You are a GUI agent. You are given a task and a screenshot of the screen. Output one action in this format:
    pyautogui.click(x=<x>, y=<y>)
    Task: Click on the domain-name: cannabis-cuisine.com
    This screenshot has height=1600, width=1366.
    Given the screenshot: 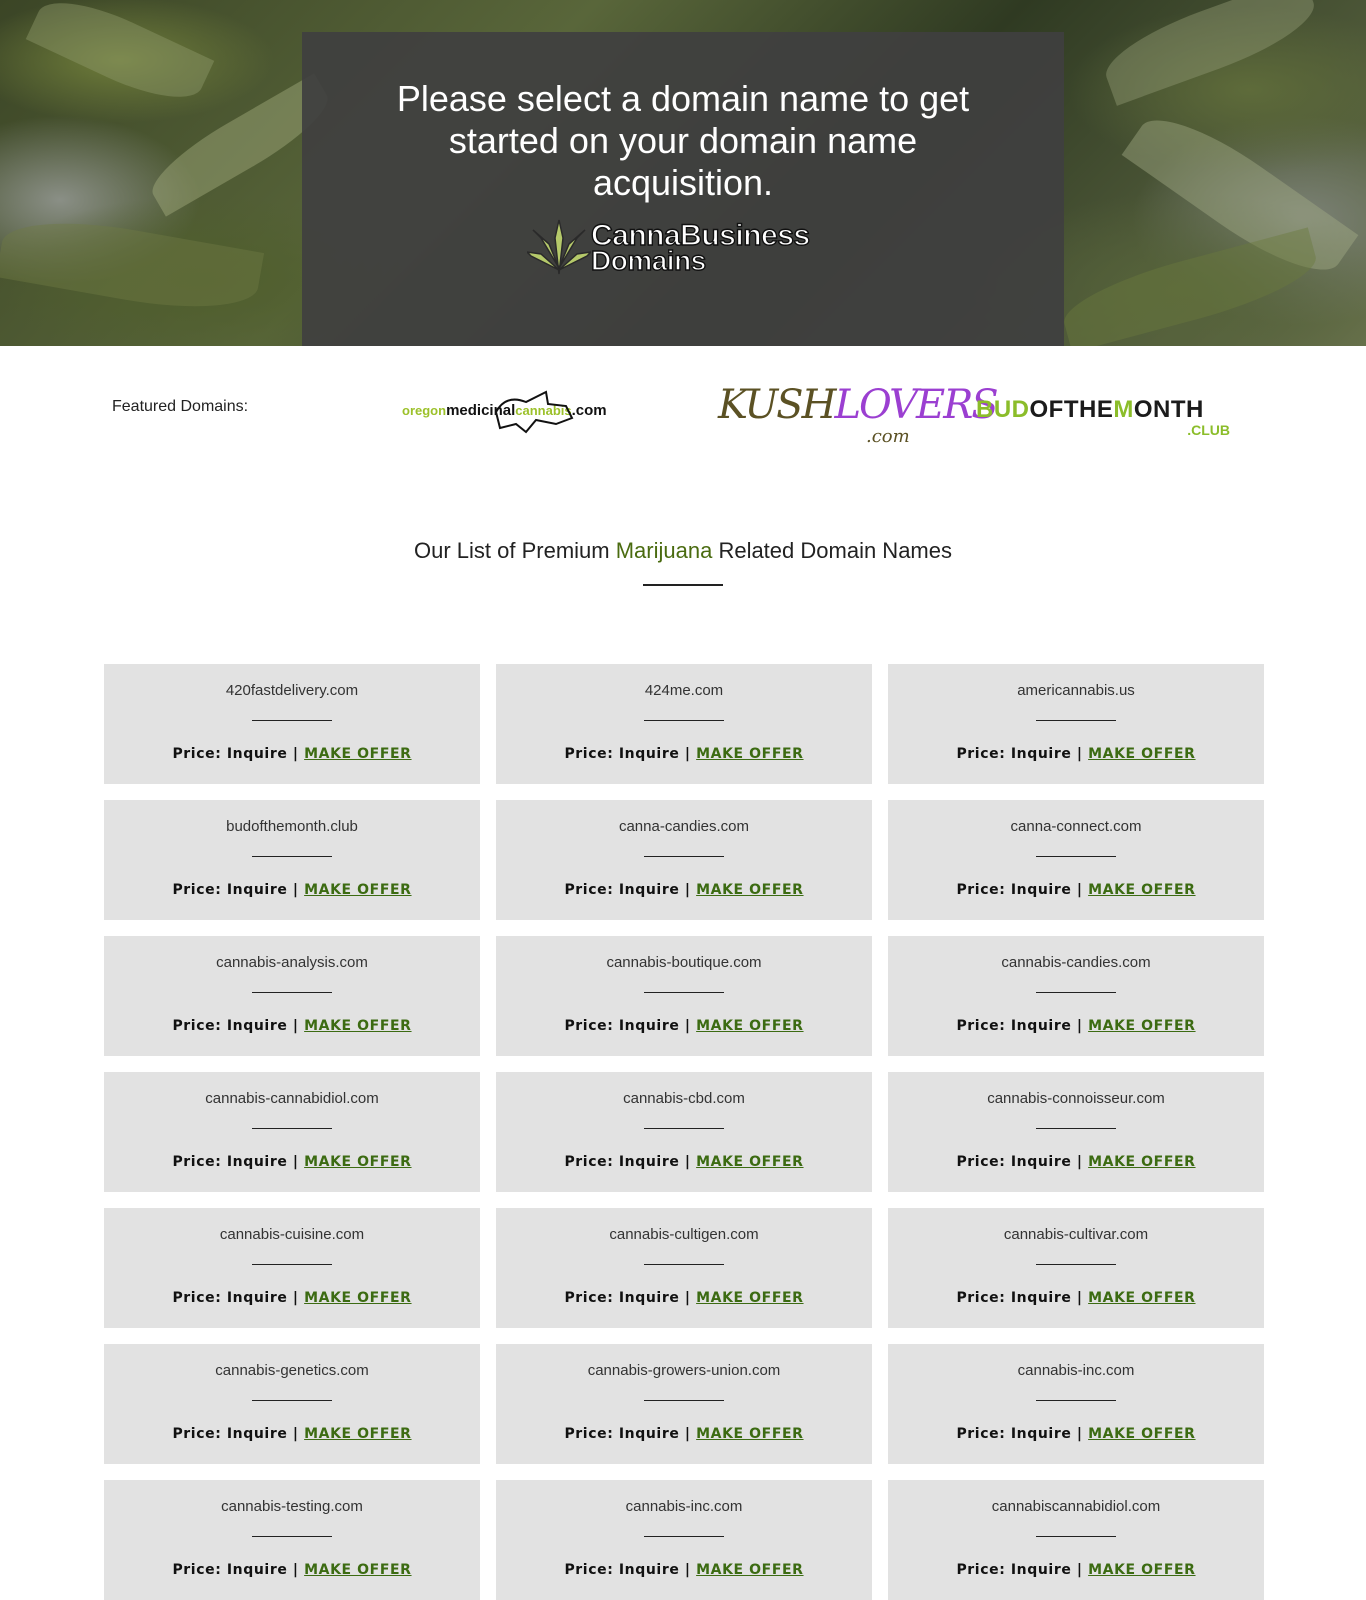 What is the action you would take?
    pyautogui.click(x=292, y=1234)
    